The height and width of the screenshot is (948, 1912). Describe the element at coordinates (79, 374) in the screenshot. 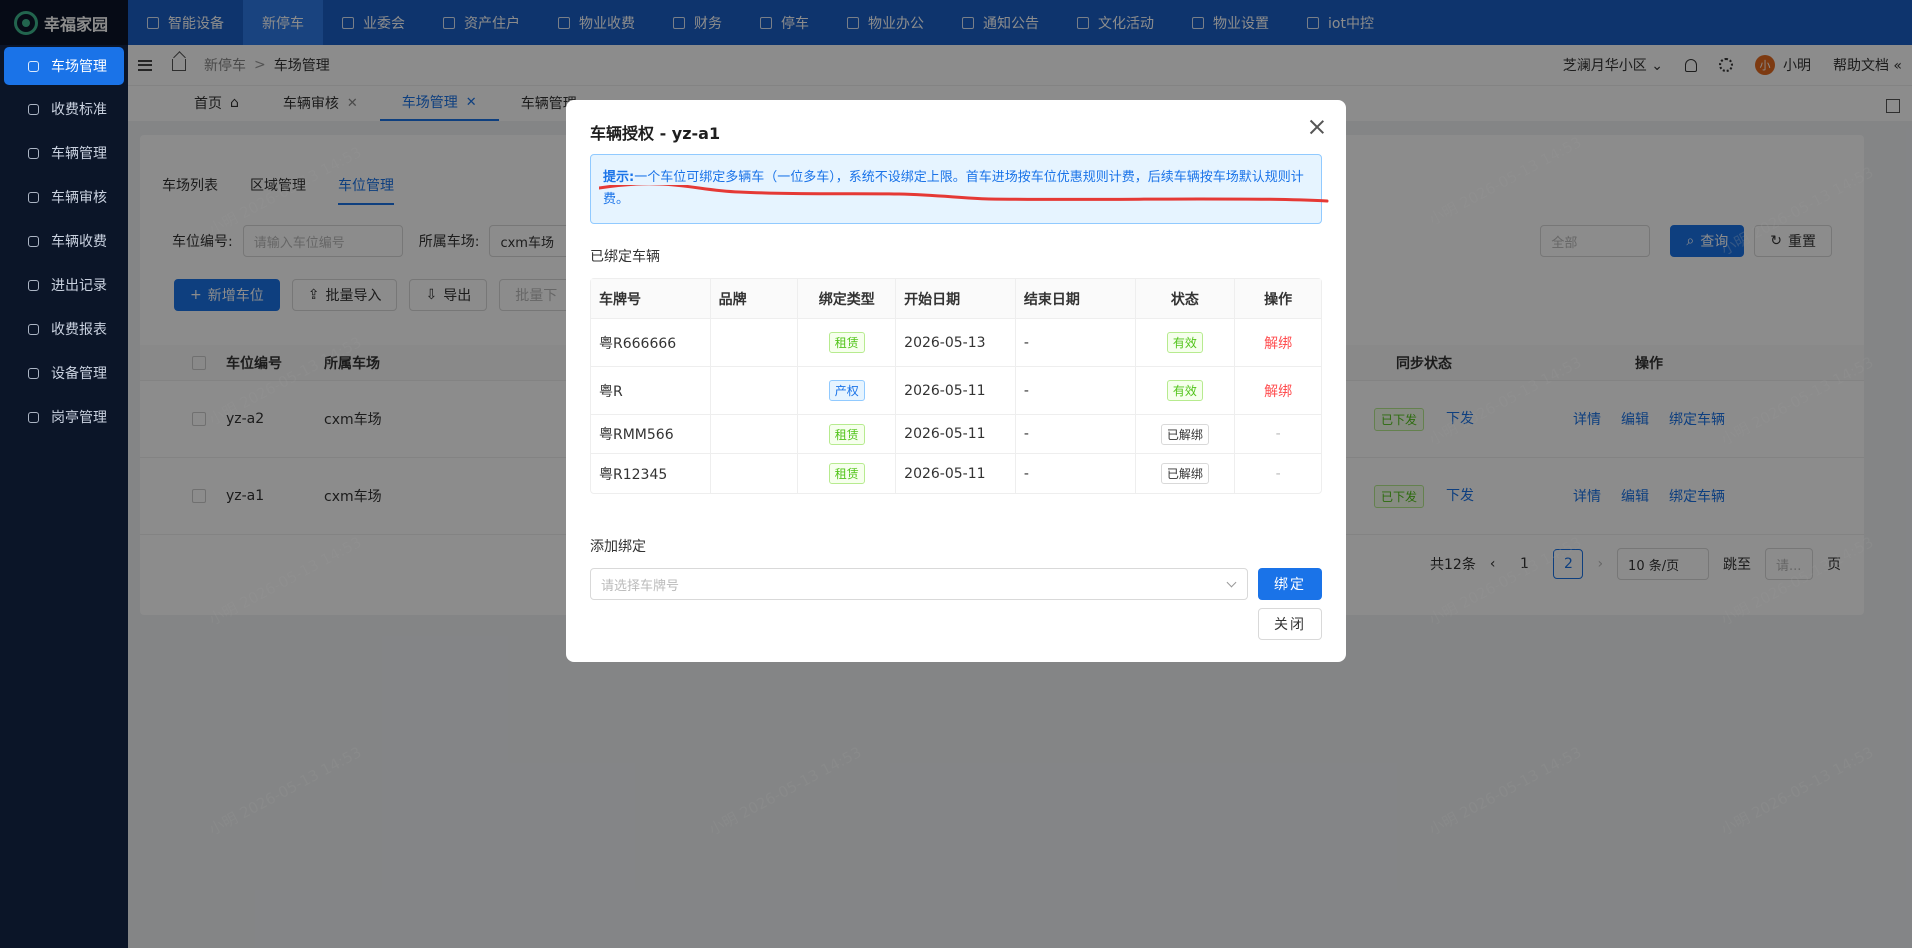

I see `sidebar-item-label: 设备管理` at that location.